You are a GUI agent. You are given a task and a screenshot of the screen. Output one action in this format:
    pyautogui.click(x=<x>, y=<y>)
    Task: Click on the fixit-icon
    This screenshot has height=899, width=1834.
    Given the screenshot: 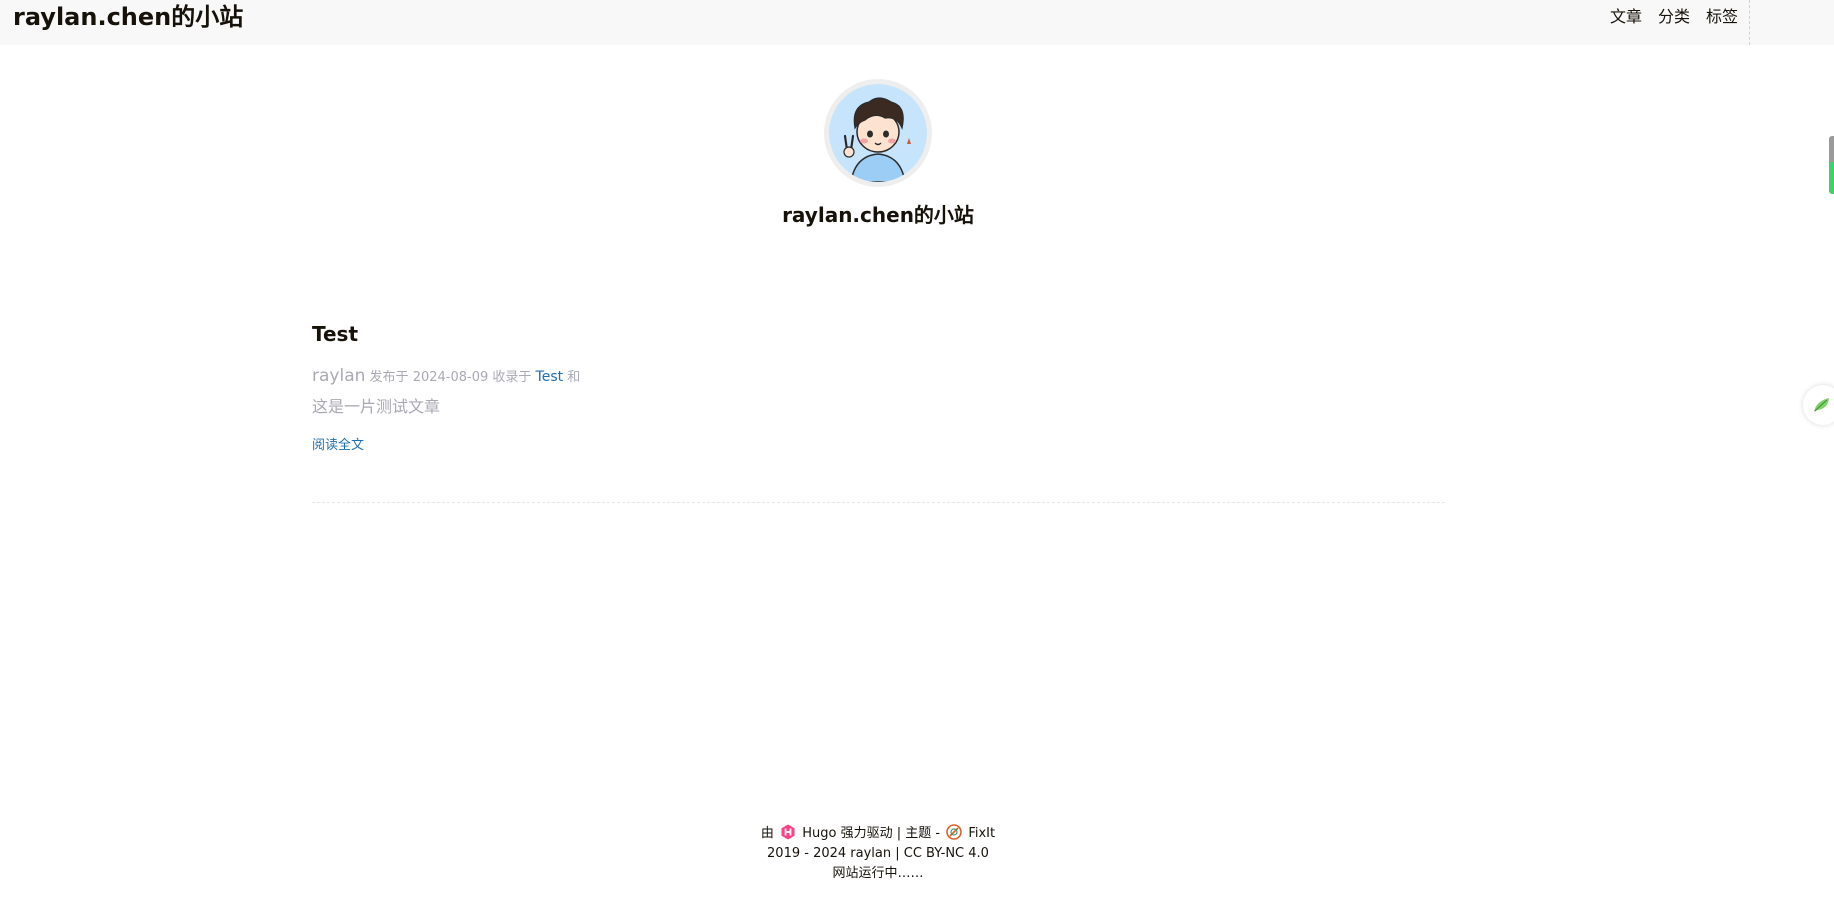 What is the action you would take?
    pyautogui.click(x=954, y=832)
    